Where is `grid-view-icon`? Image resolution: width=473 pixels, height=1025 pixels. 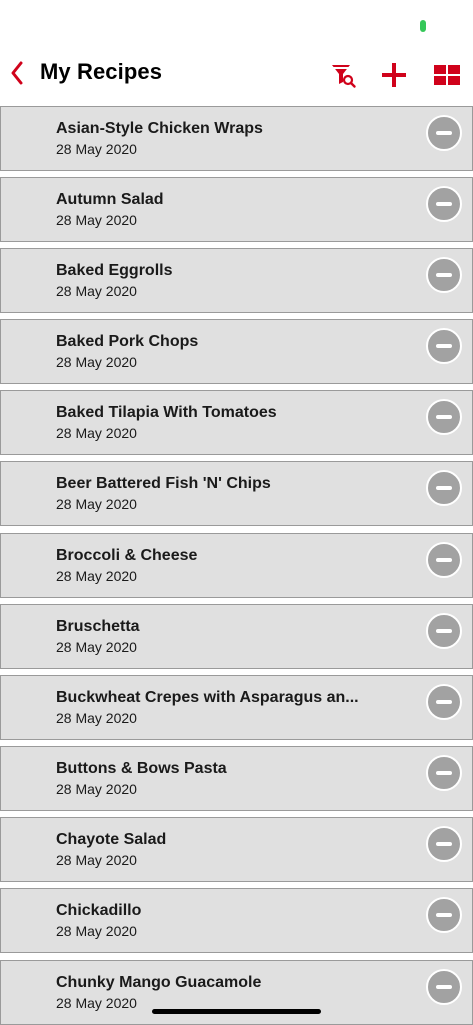
grid-view-icon is located at coordinates (447, 75).